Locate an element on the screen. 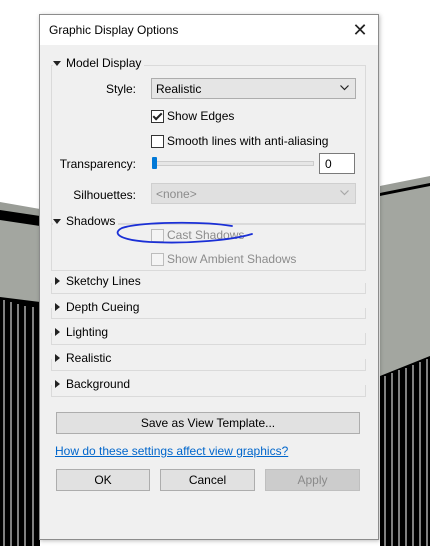  silhouettes-value: <none> is located at coordinates (176, 194).